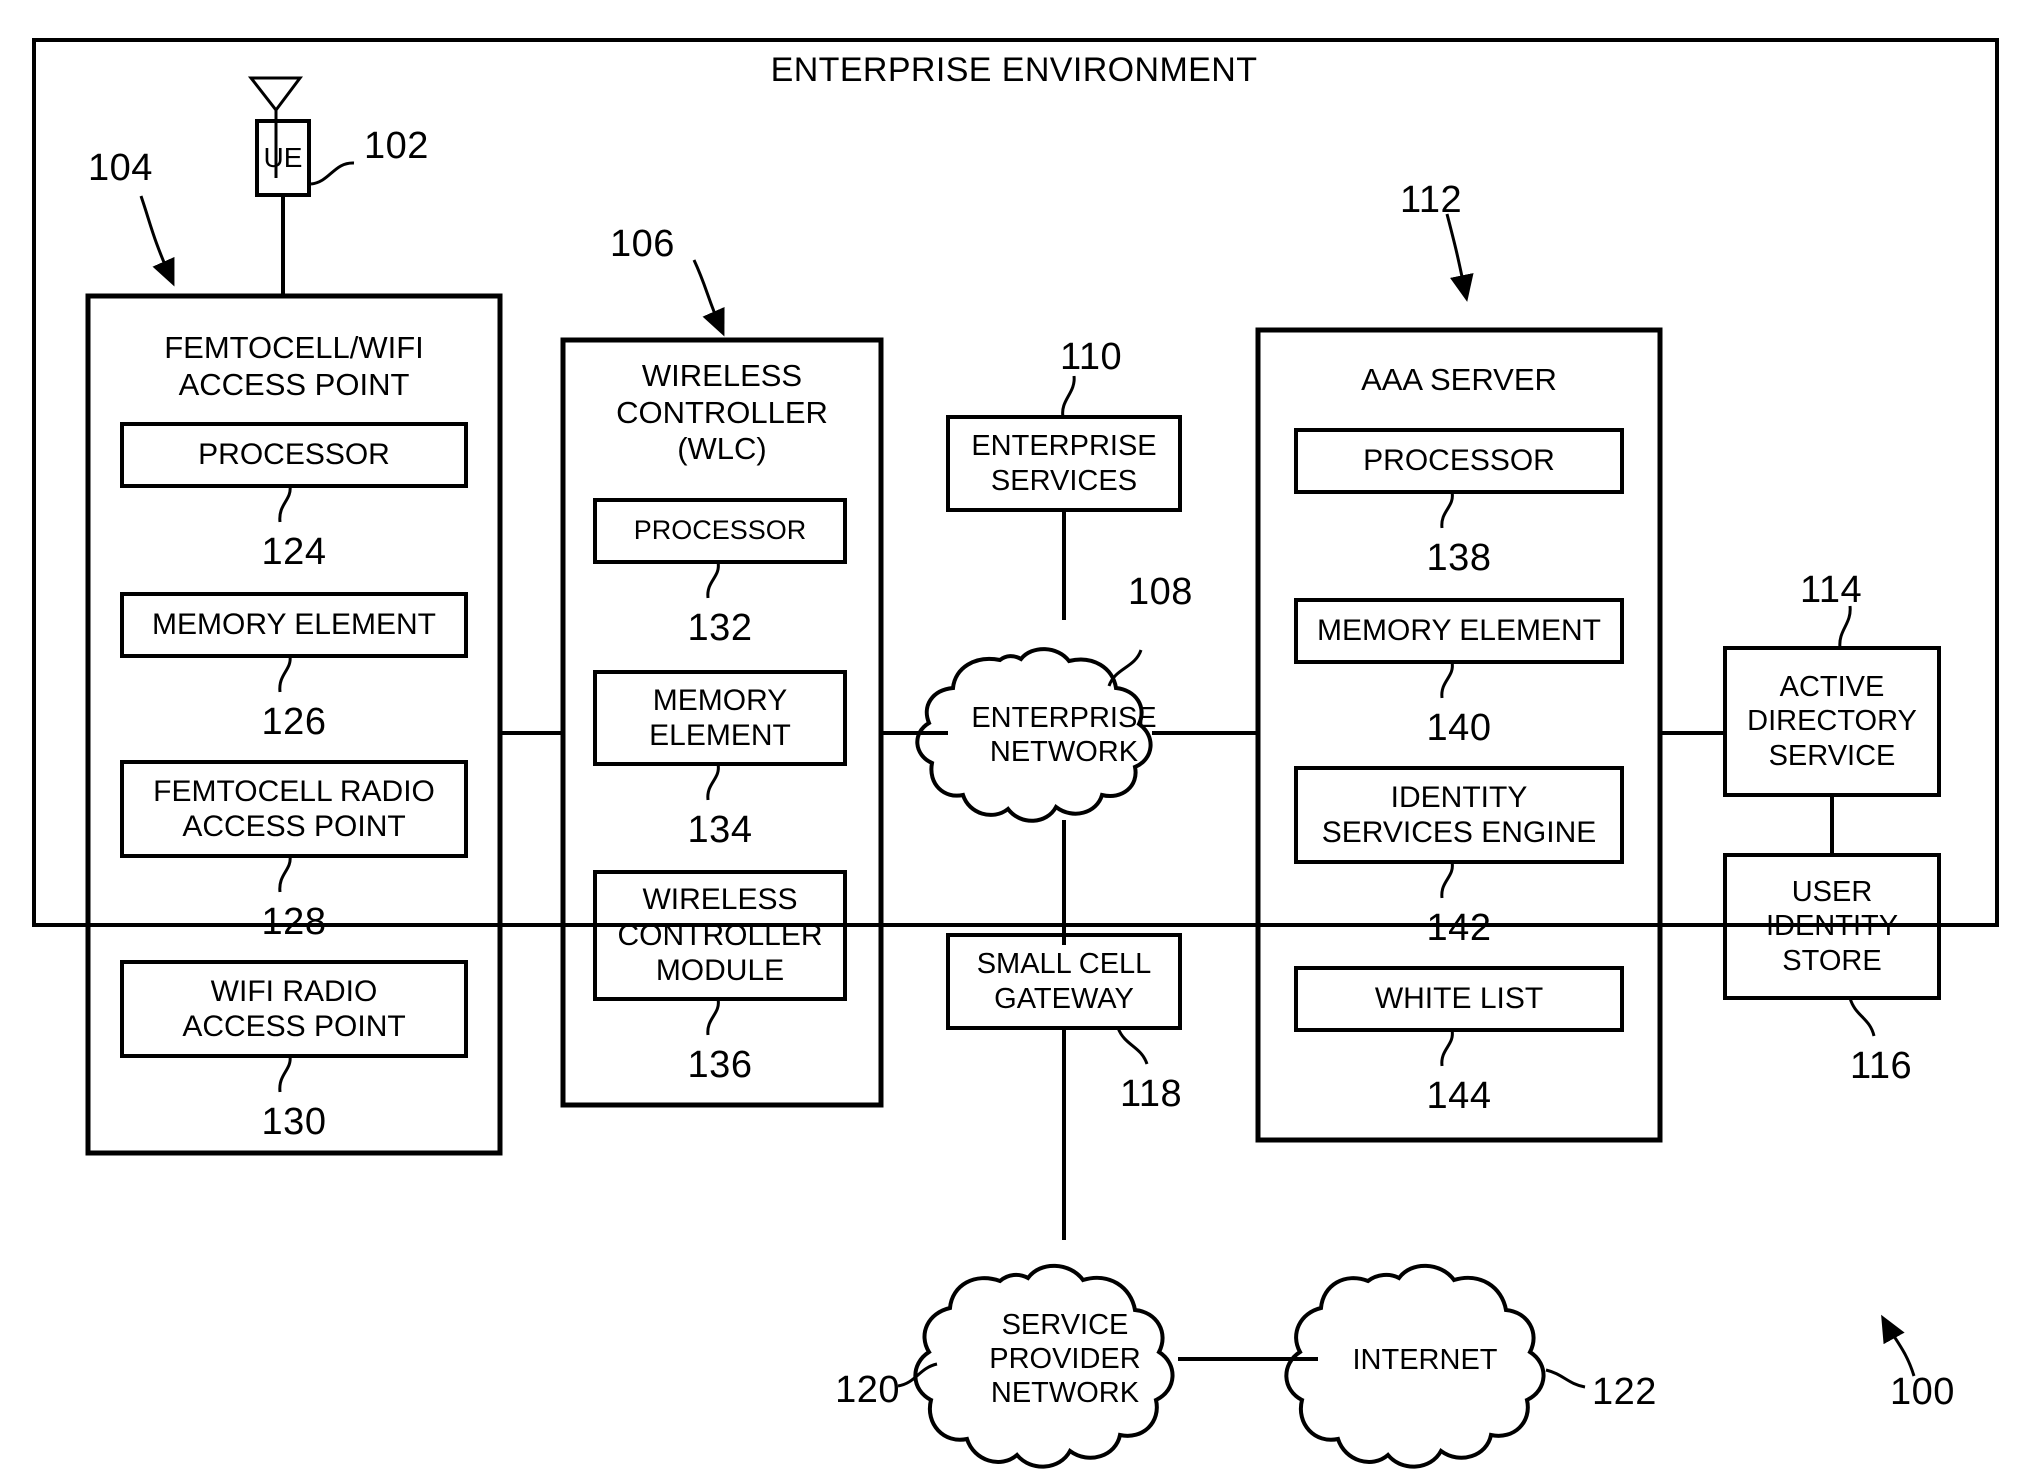 The width and height of the screenshot is (2029, 1475). Describe the element at coordinates (294, 366) in the screenshot. I see `femtocell-ap-title: FEMTOCELL/WIFI ACCESS POINT` at that location.